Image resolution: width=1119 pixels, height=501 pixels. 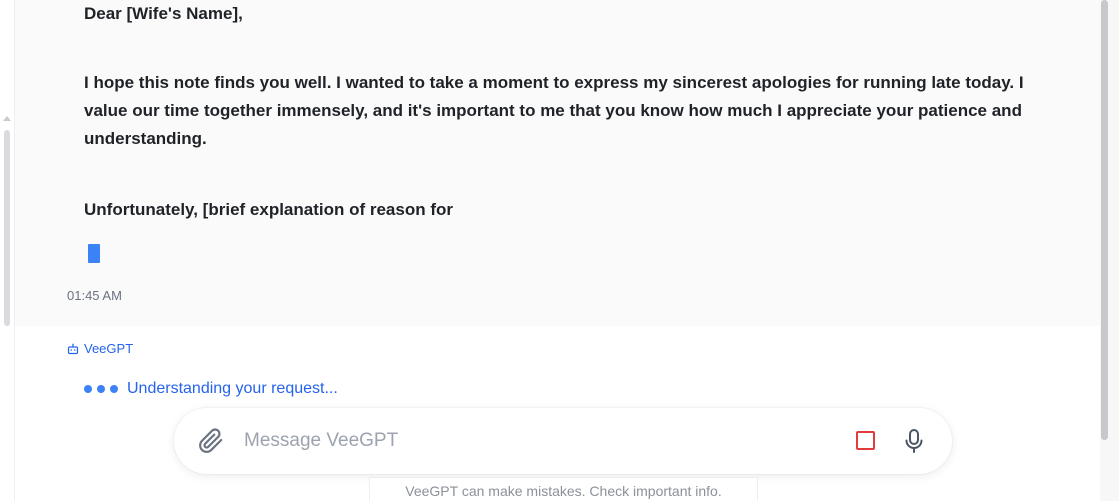 What do you see at coordinates (163, 13) in the screenshot?
I see `message-greeting: Dear [Wife's Name],` at bounding box center [163, 13].